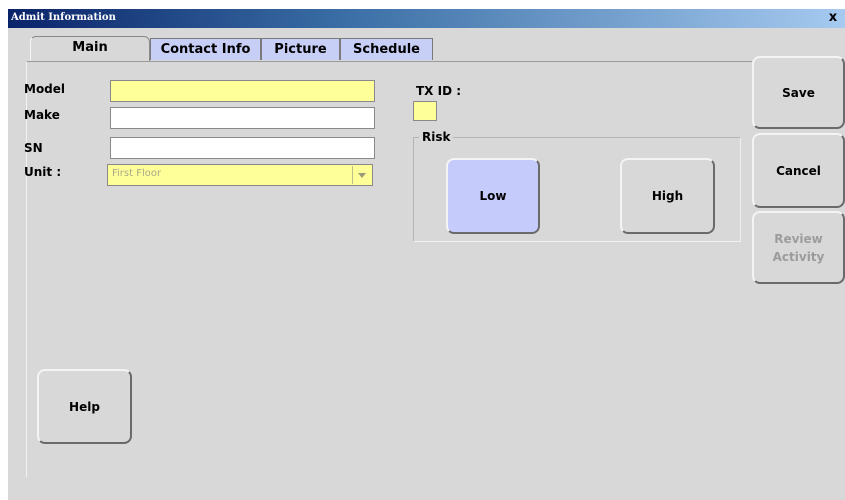 The height and width of the screenshot is (500, 845). Describe the element at coordinates (667, 196) in the screenshot. I see `risk-high-button: High` at that location.